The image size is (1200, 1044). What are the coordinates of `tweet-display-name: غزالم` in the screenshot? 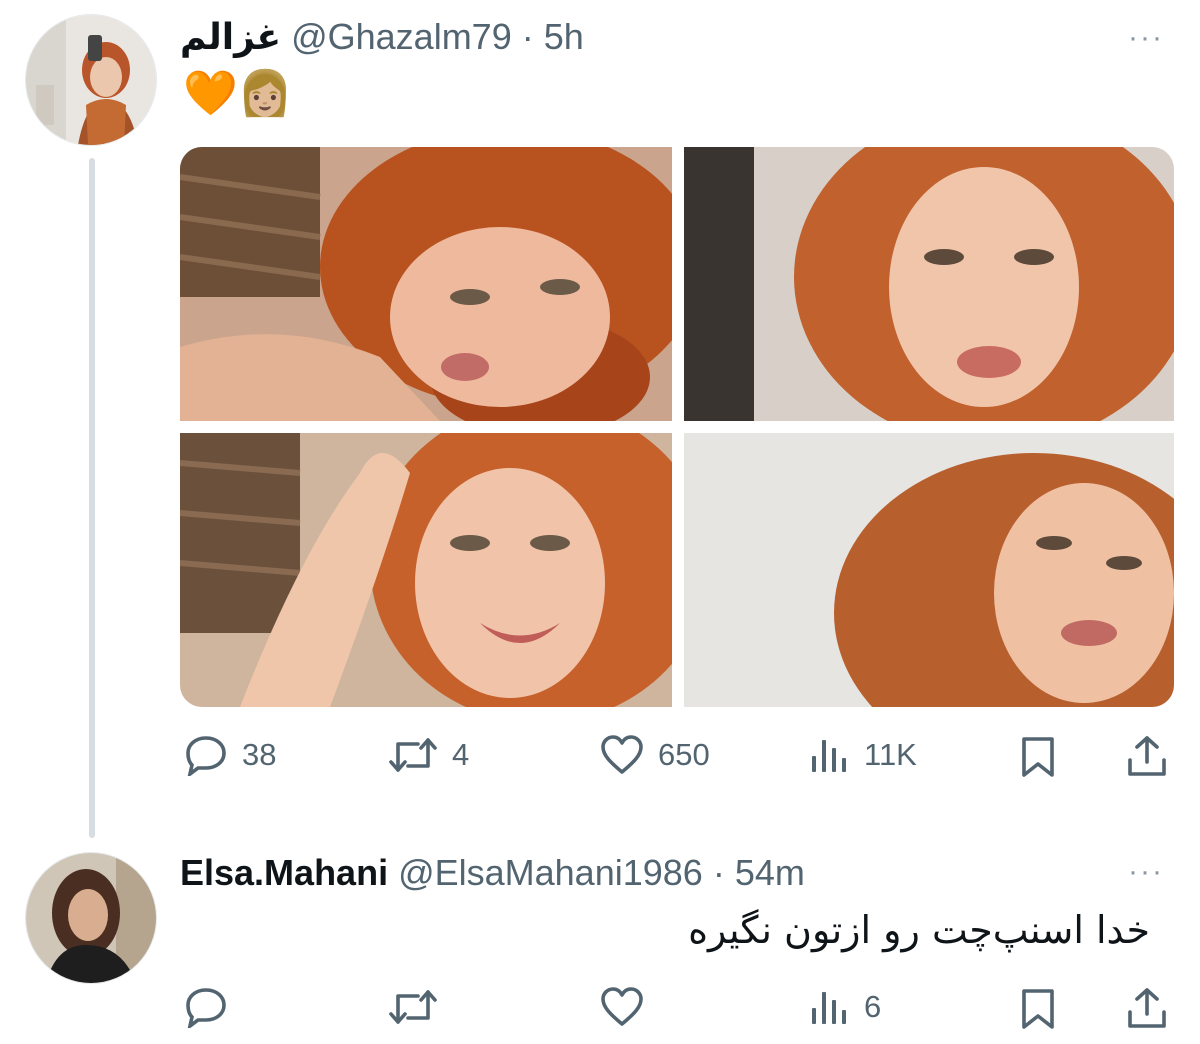 It's located at (230, 37).